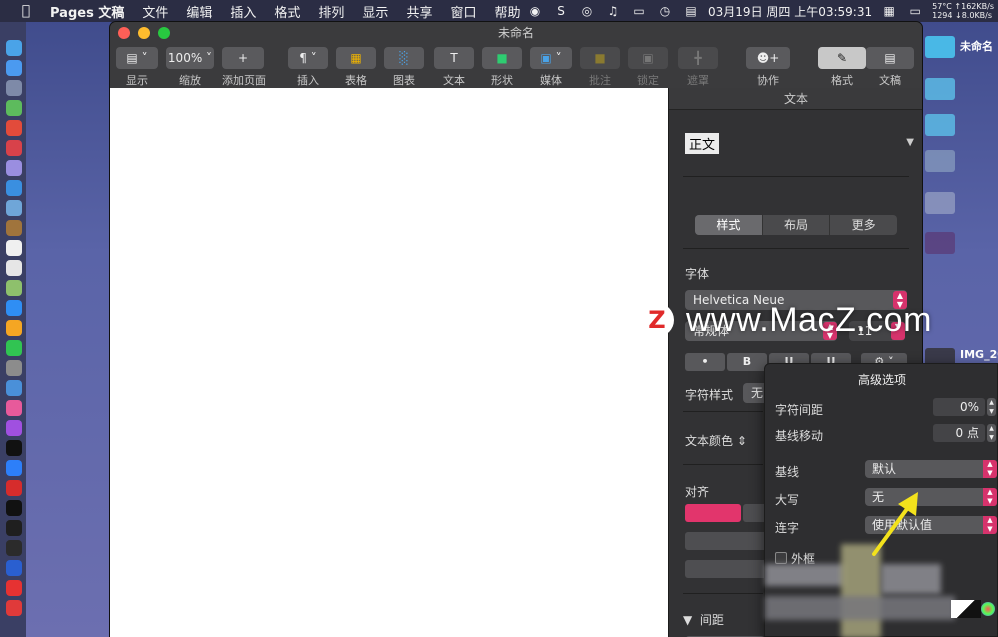  I want to click on toolbar-format: ✎ 格式, so click(842, 67).